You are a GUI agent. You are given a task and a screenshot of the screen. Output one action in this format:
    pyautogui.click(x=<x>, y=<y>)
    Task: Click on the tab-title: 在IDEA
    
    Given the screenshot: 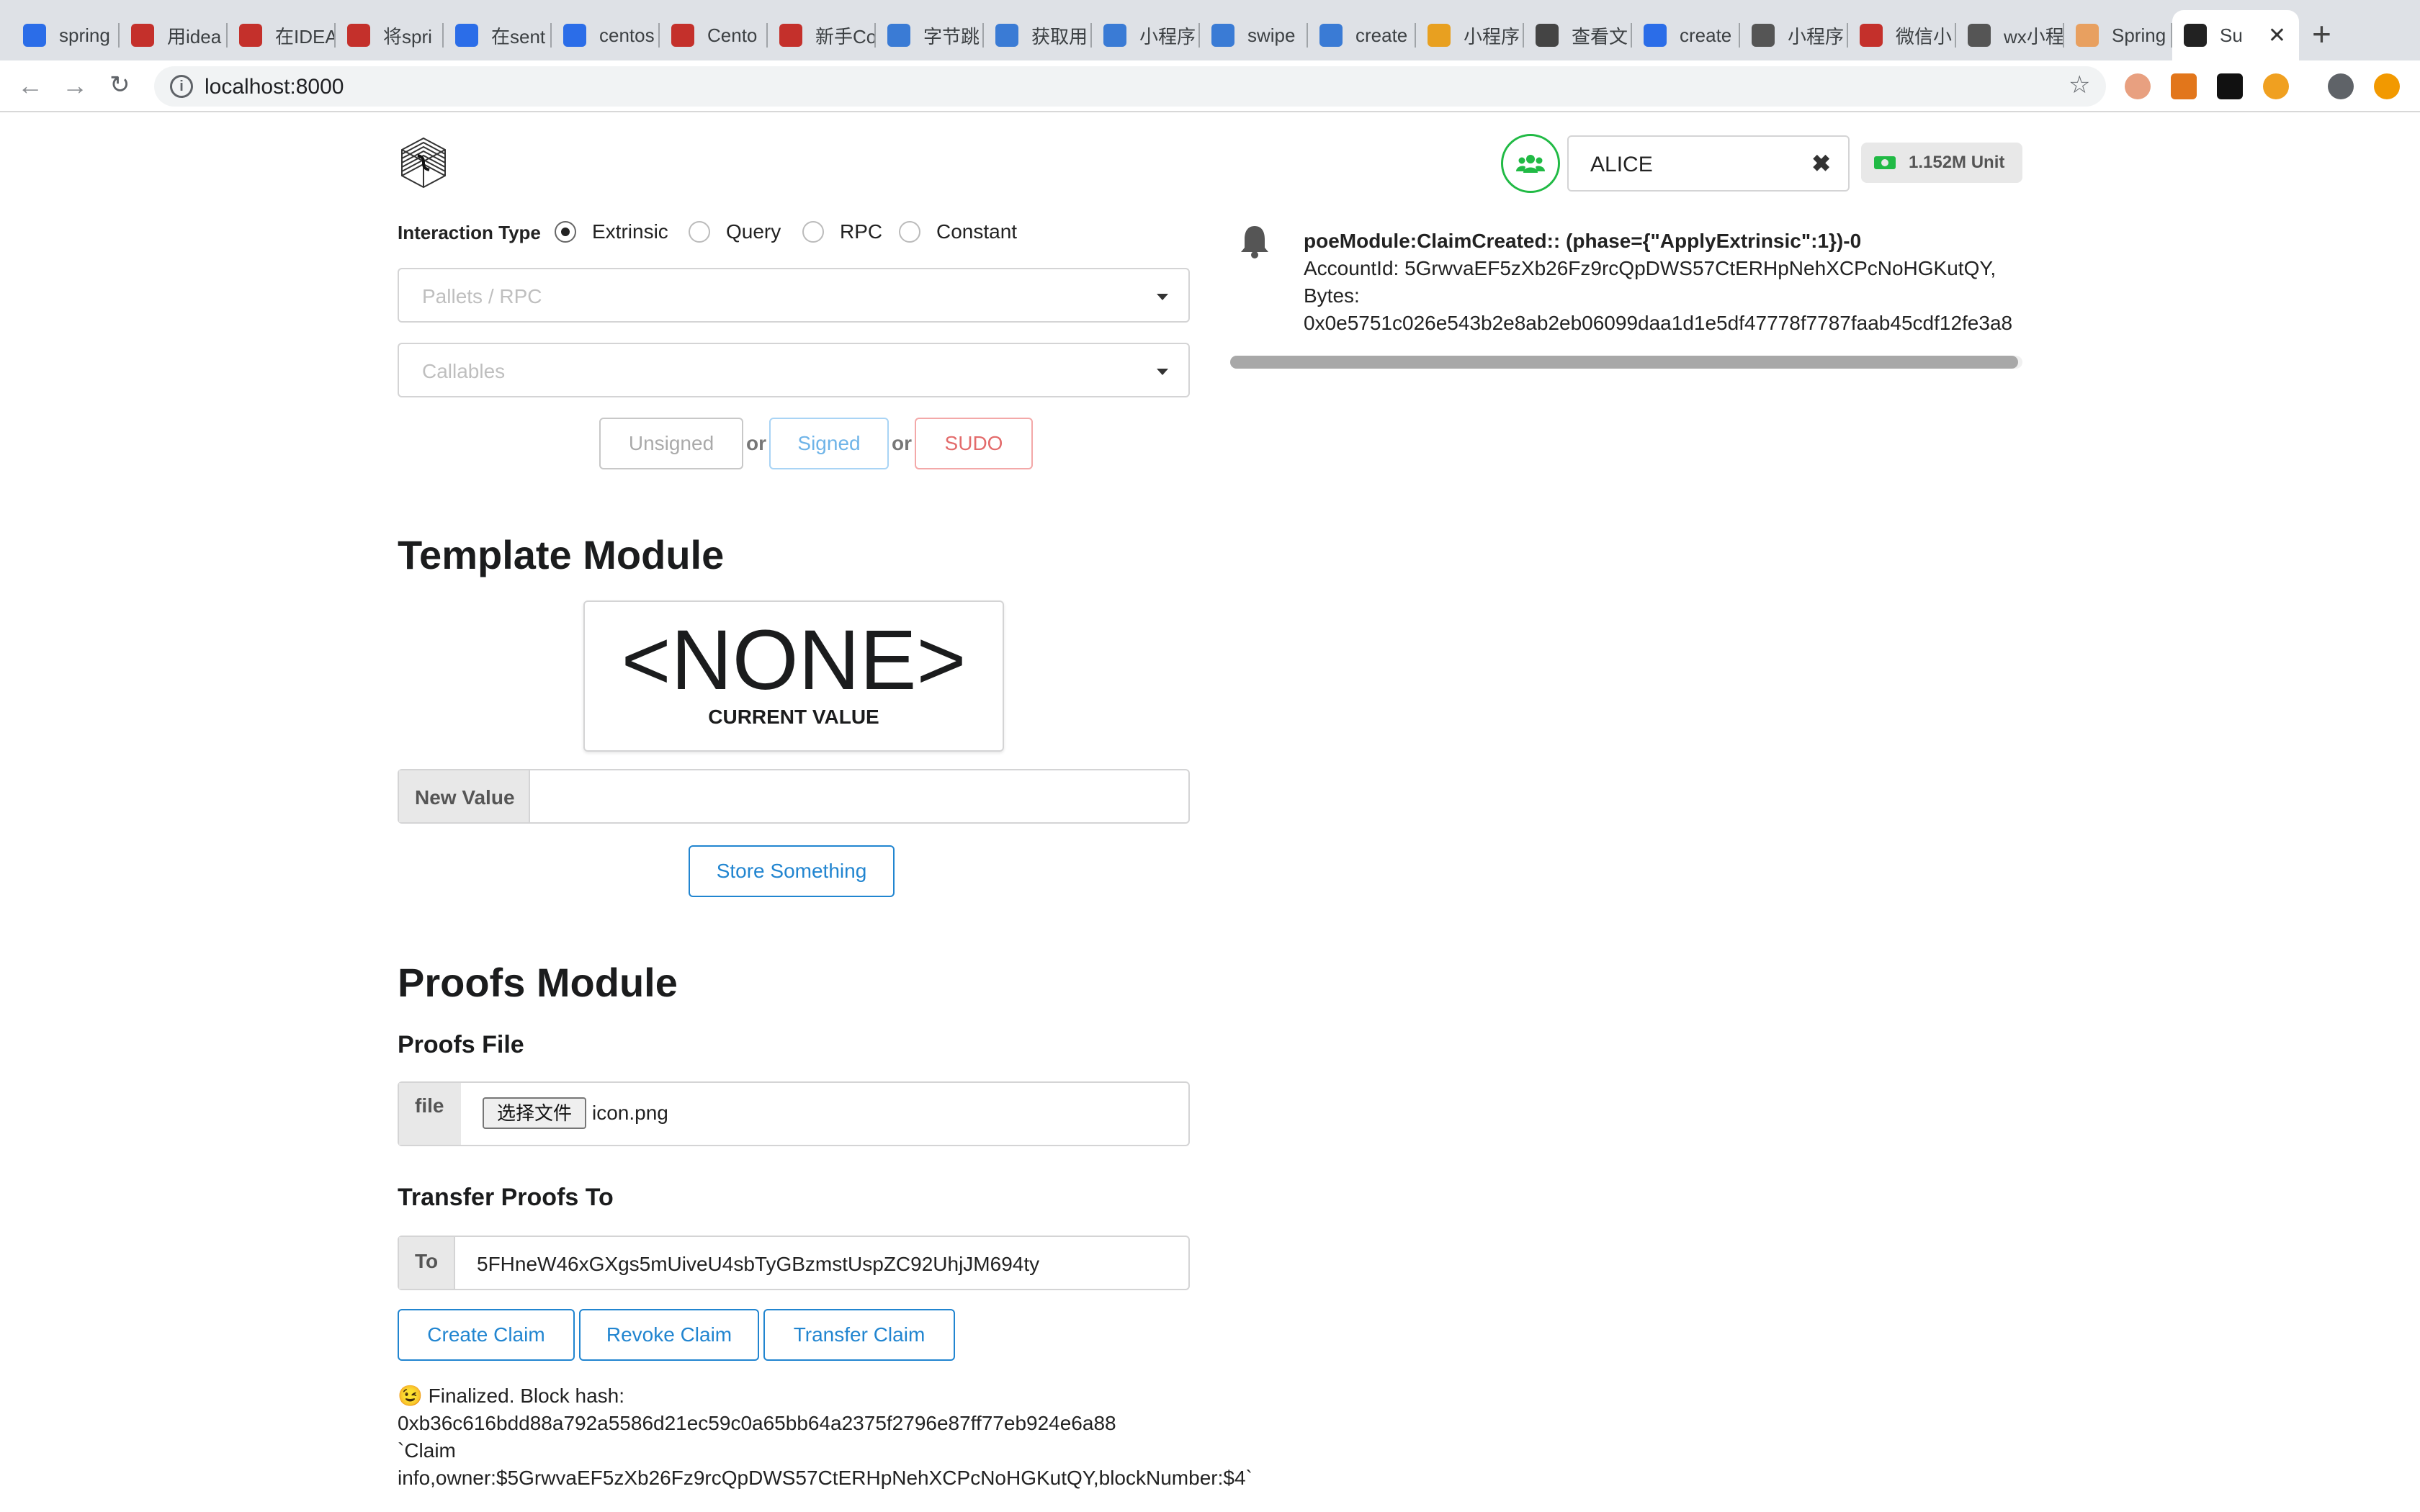 What is the action you would take?
    pyautogui.click(x=305, y=36)
    